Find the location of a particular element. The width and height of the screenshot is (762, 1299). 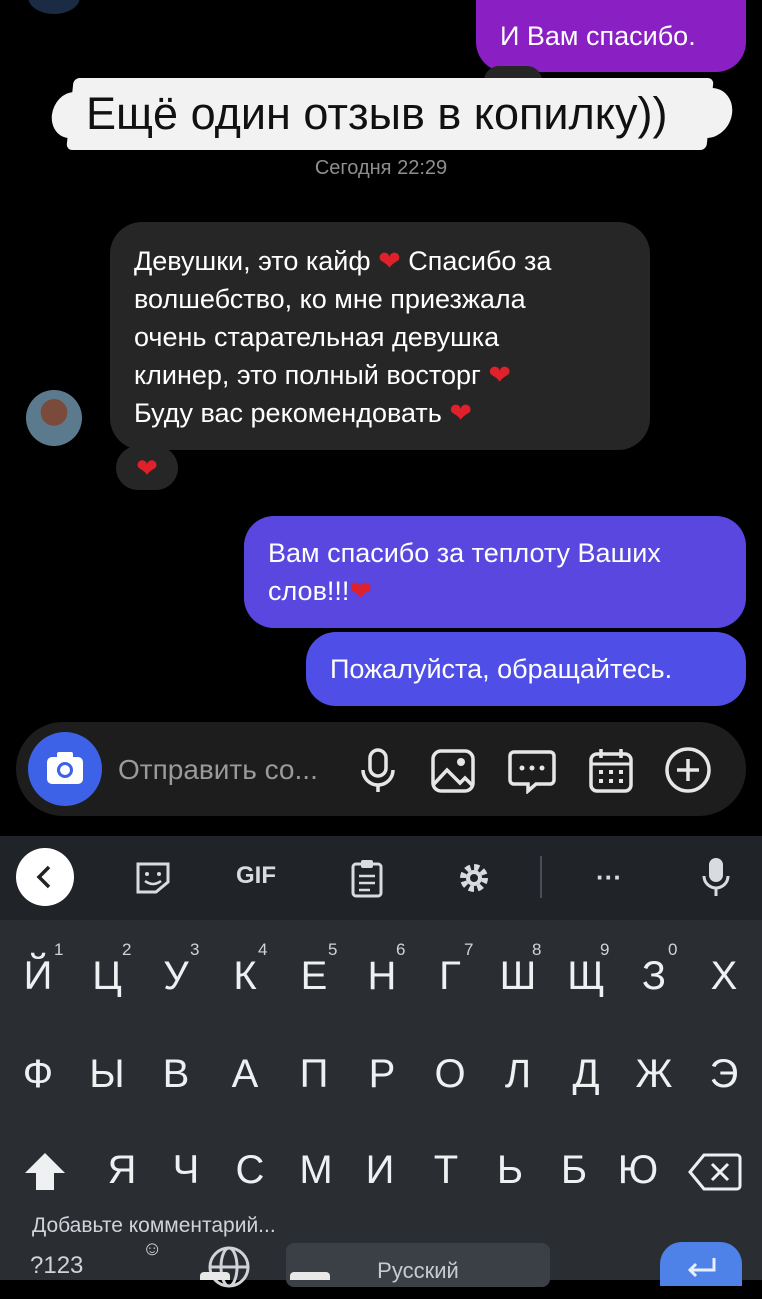

gif-button: GIF is located at coordinates (256, 876).